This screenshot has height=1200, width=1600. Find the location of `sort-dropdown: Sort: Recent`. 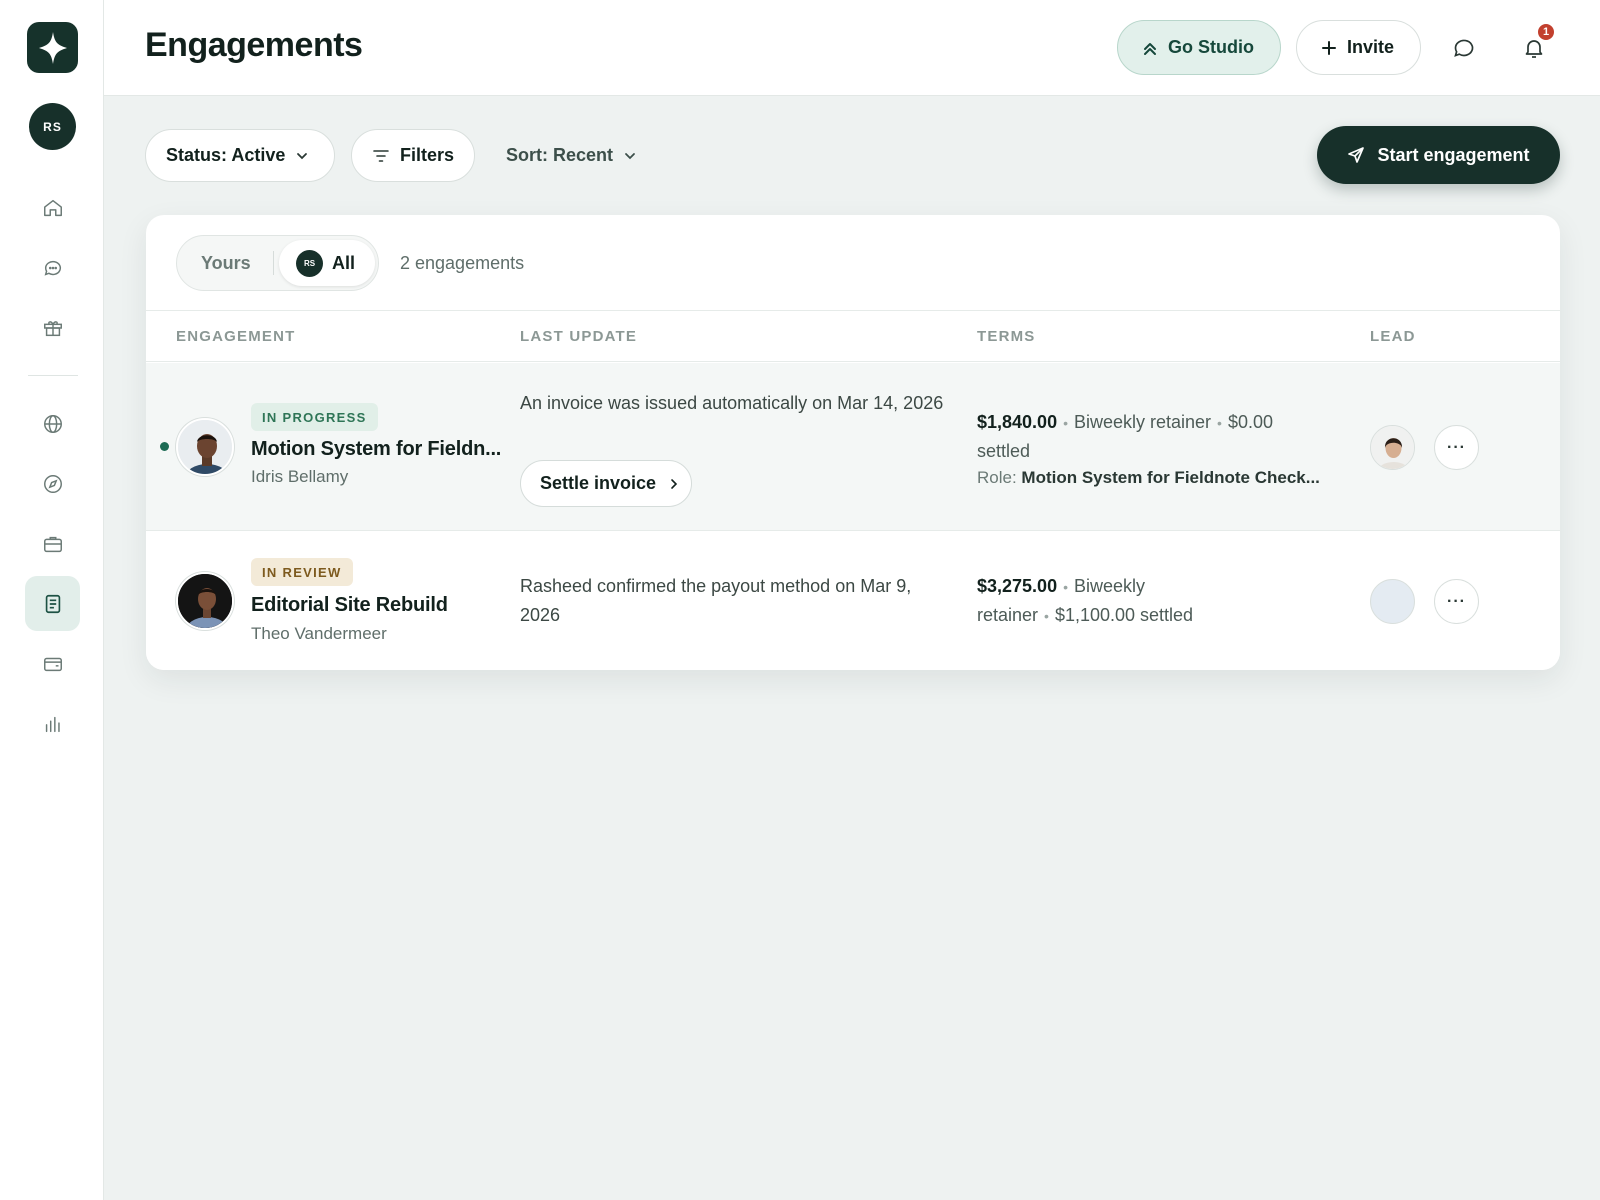

sort-dropdown: Sort: Recent is located at coordinates (571, 155).